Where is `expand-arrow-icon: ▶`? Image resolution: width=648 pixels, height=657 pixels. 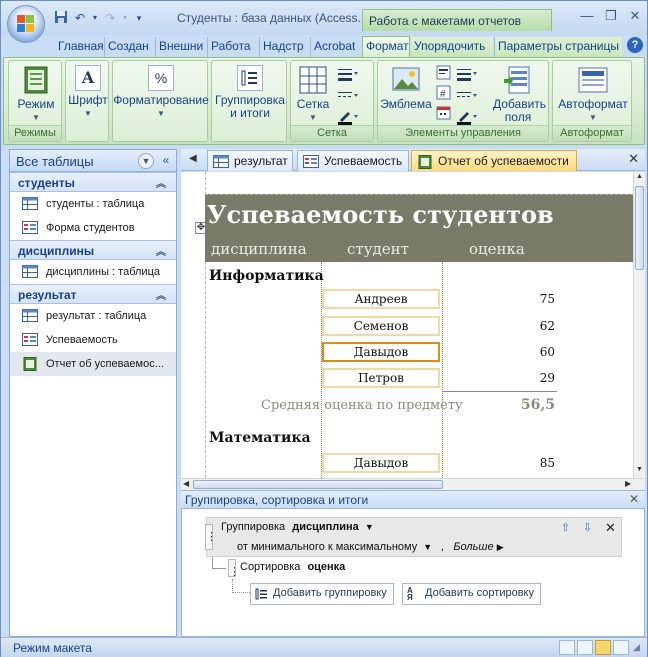
expand-arrow-icon: ▶ is located at coordinates (500, 547).